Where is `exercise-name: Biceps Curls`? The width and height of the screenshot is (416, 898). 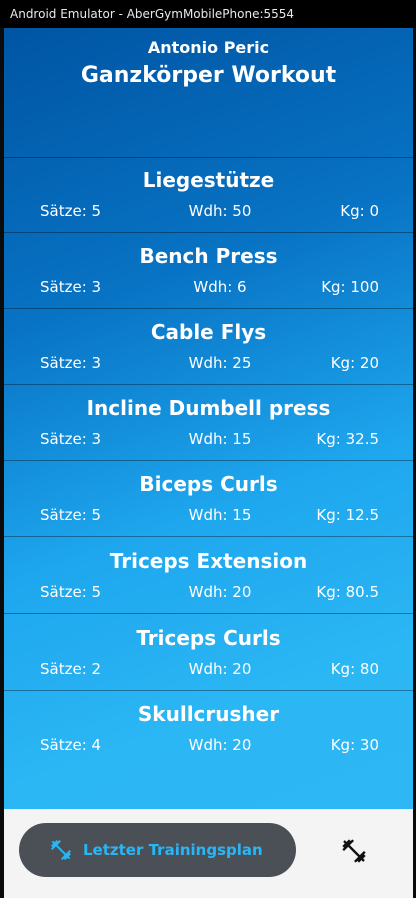 exercise-name: Biceps Curls is located at coordinates (208, 484).